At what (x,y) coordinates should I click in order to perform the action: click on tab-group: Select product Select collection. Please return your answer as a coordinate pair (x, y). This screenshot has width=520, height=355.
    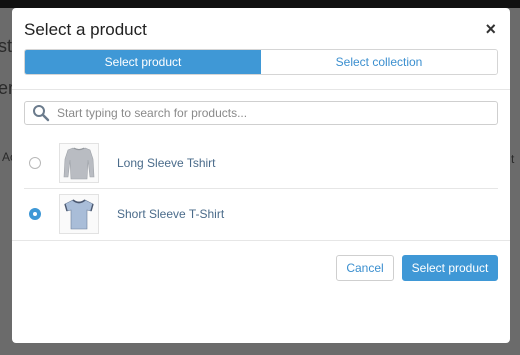
    Looking at the image, I should click on (261, 62).